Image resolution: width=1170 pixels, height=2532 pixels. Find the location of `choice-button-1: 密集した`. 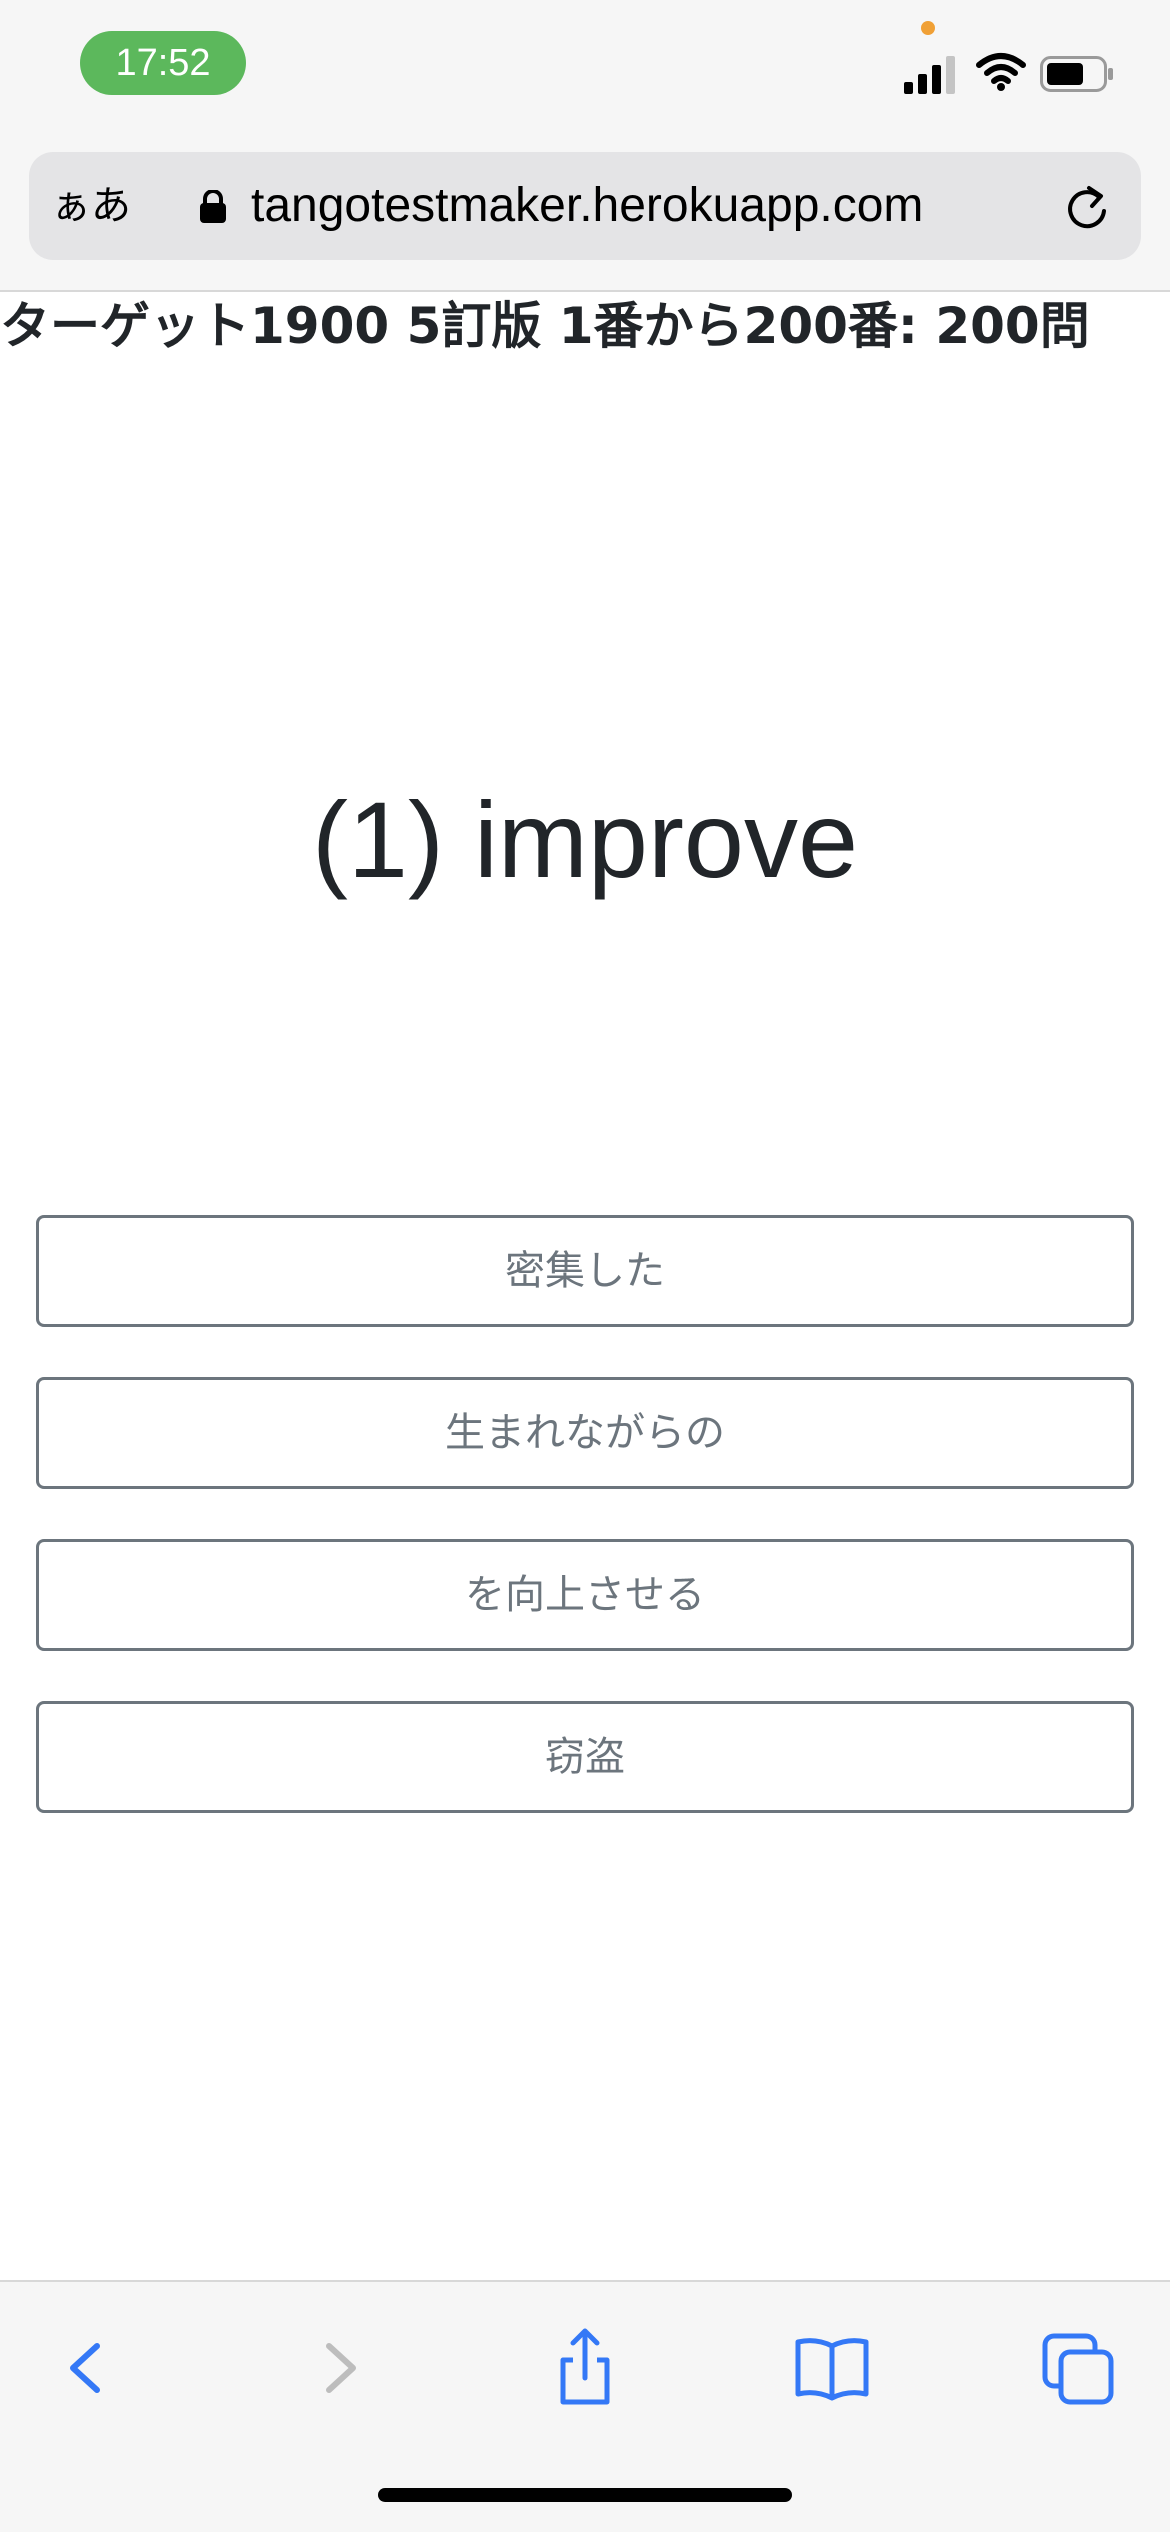

choice-button-1: 密集した is located at coordinates (585, 1271).